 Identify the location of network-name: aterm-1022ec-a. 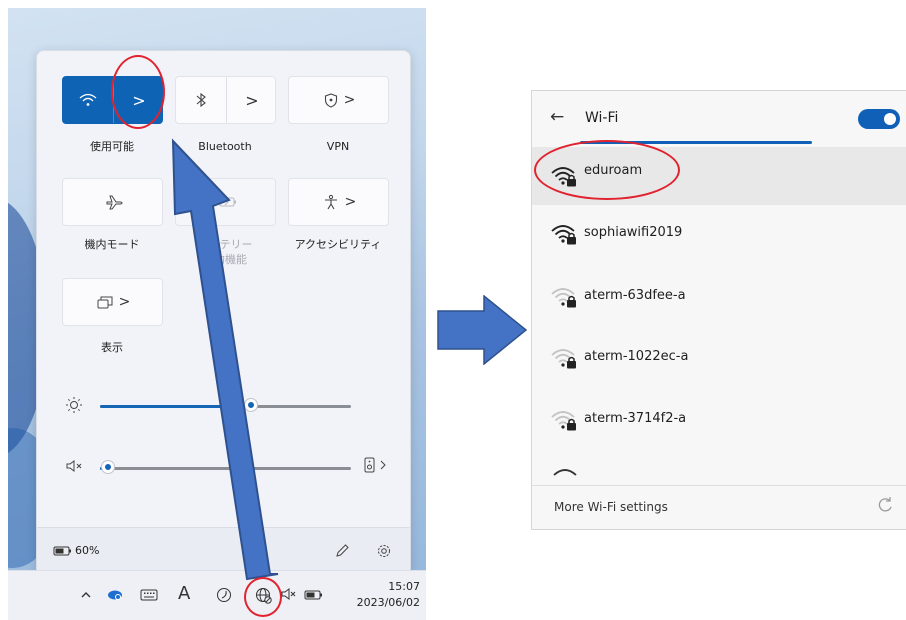
(636, 356).